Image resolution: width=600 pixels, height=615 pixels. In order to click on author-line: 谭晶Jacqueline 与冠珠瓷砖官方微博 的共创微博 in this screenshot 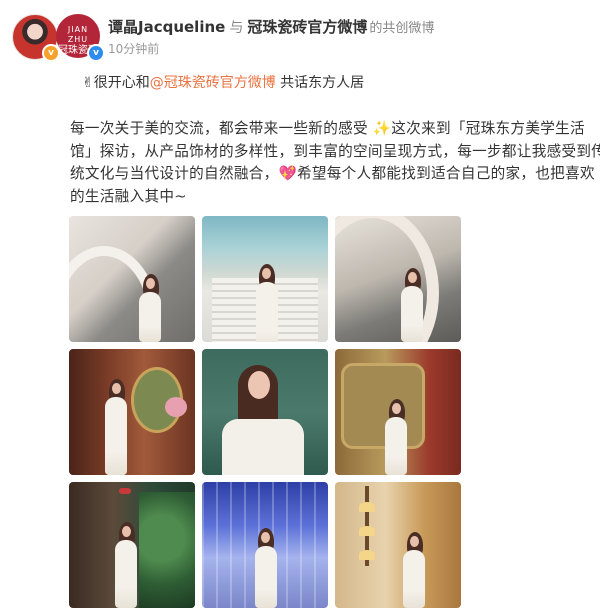, I will do `click(271, 26)`.